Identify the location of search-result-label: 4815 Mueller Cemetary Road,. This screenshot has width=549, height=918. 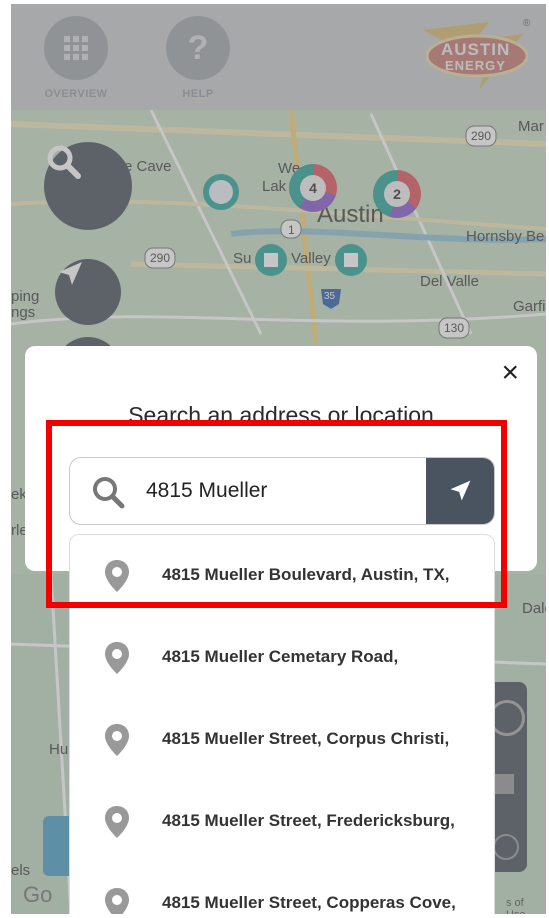
(280, 656).